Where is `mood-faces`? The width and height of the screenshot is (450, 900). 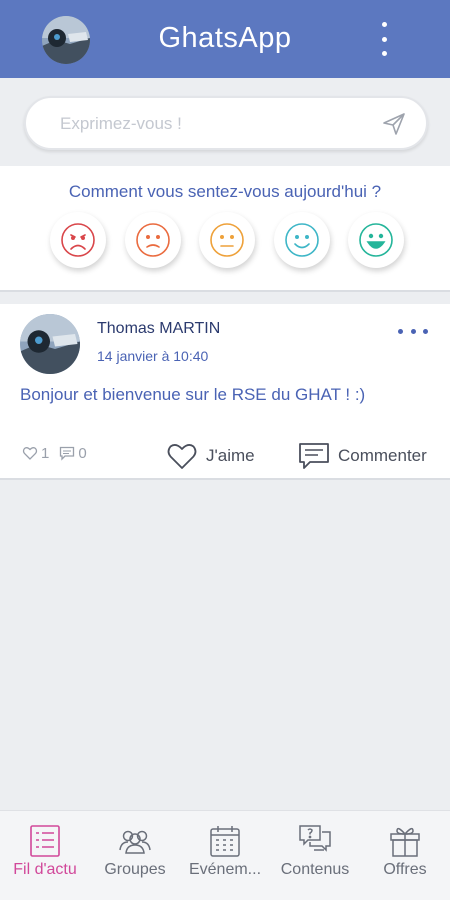 mood-faces is located at coordinates (227, 242).